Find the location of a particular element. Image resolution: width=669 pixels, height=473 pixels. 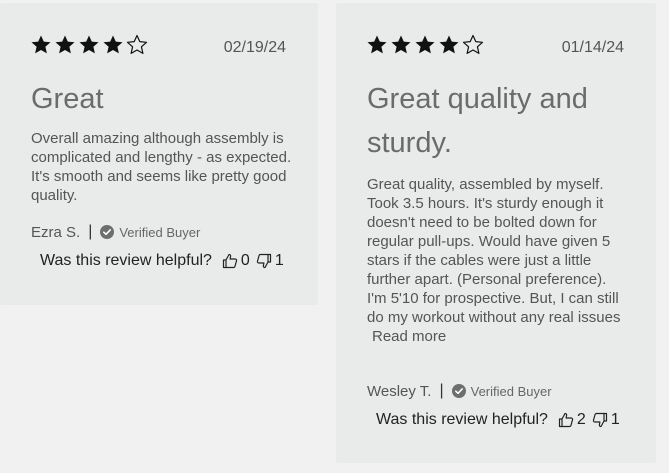

review-date: 02/19/24 is located at coordinates (254, 47).